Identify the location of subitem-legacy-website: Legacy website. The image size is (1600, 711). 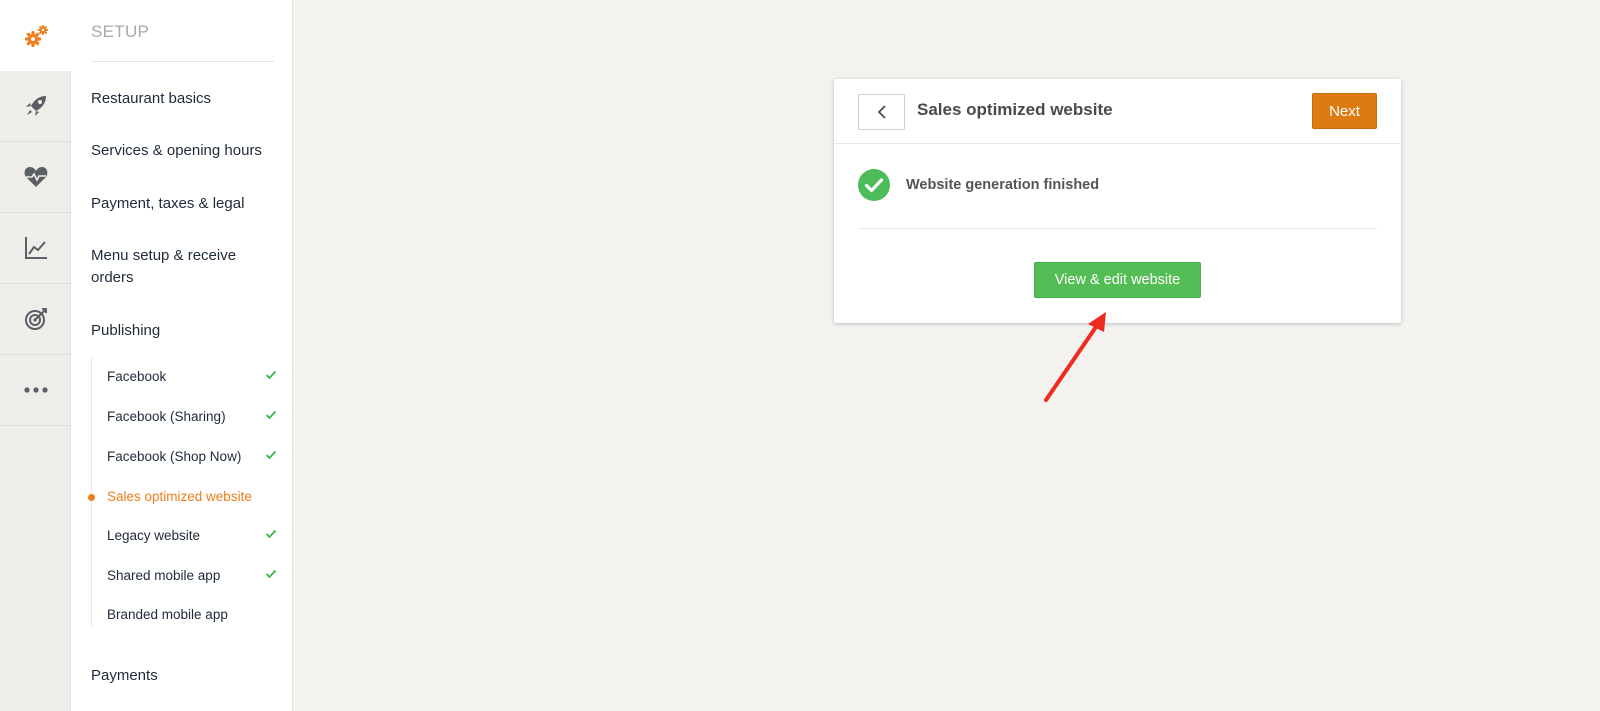
(192, 536).